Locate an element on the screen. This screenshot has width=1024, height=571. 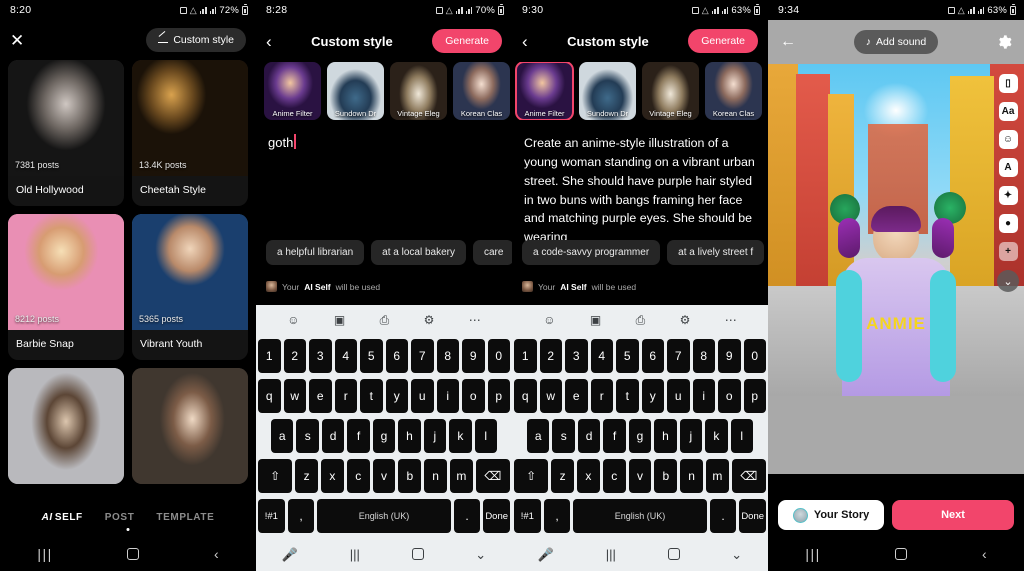
key: 9 is located at coordinates (729, 356).